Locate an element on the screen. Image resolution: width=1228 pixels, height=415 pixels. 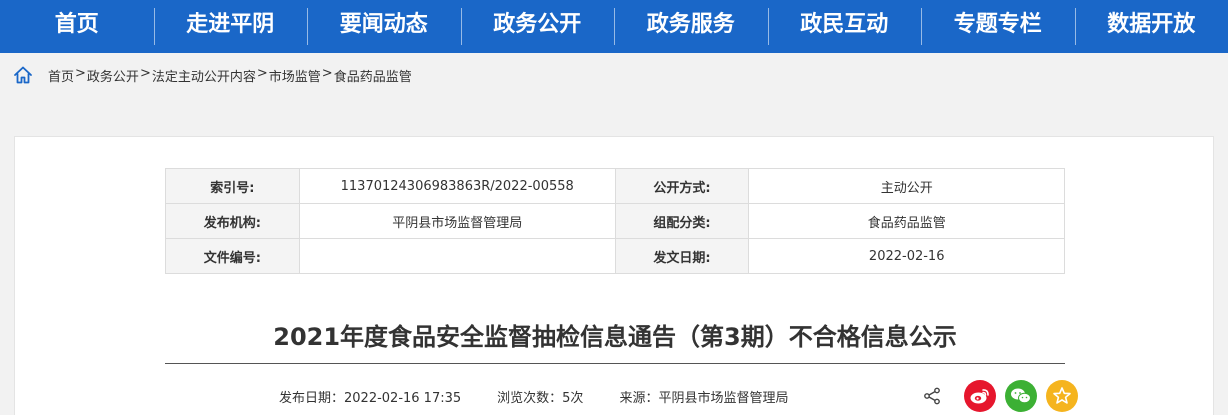
share-icon is located at coordinates (932, 396).